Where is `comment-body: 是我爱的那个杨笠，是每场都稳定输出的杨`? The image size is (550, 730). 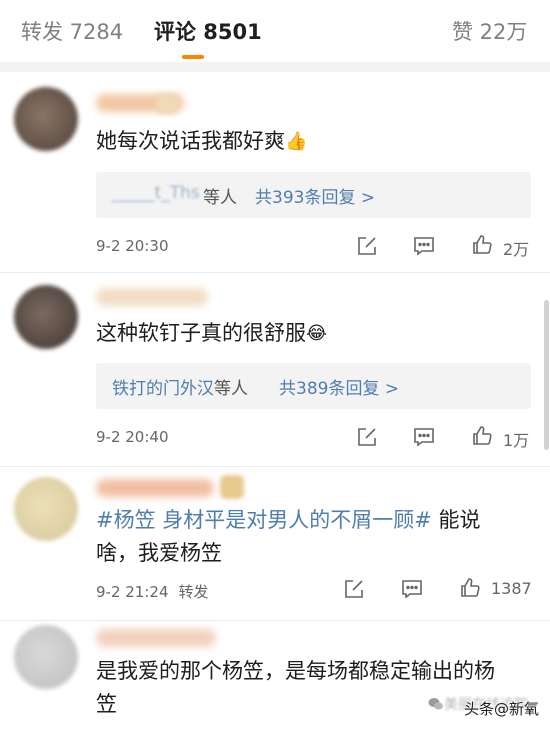 comment-body: 是我爱的那个杨笠，是每场都稳定输出的杨 is located at coordinates (295, 671).